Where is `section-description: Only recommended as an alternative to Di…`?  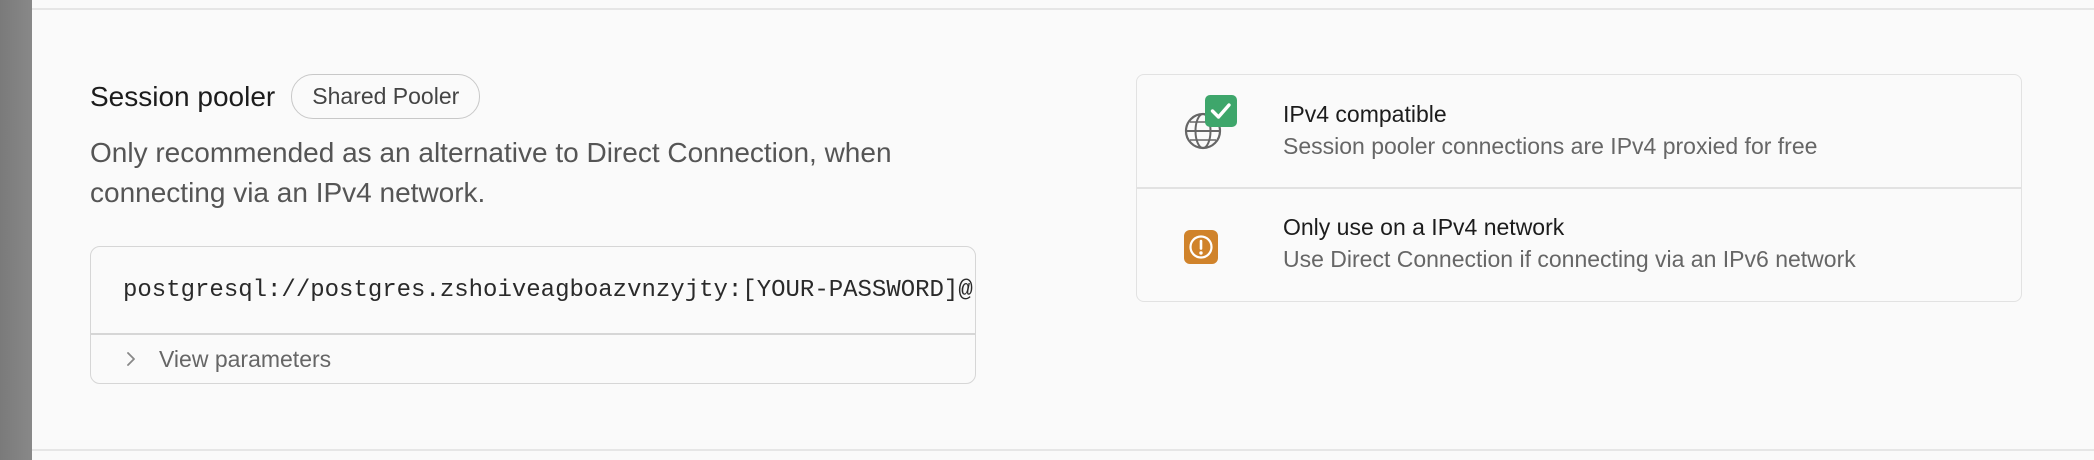
section-description: Only recommended as an alternative to Di… is located at coordinates (491, 172).